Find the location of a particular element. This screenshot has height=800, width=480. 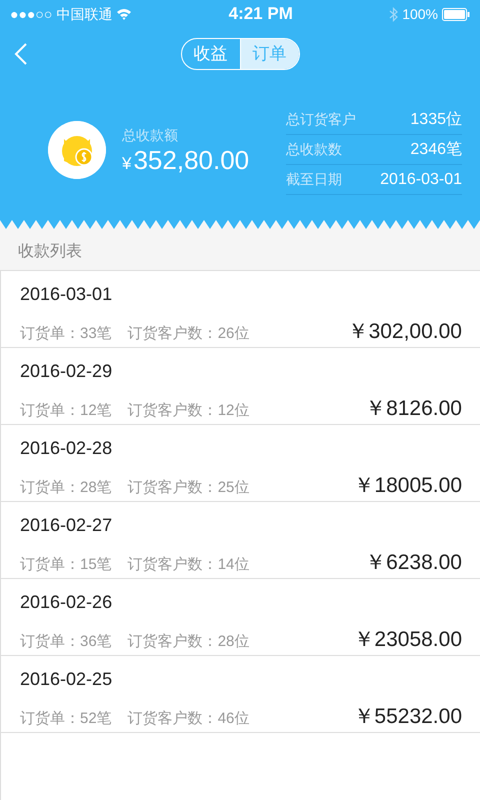

customer-count: 订货客户数：46位 is located at coordinates (189, 719).